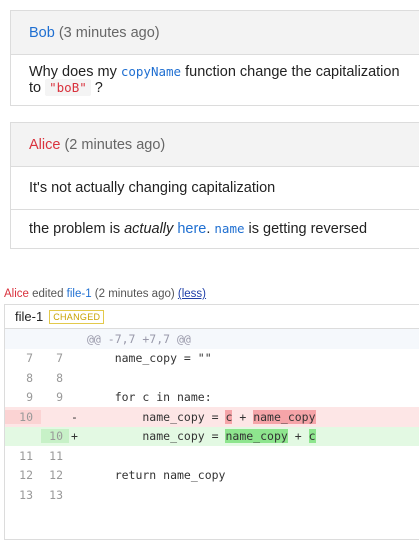 This screenshot has height=540, width=419. I want to click on emphasis-text: actually, so click(149, 229).